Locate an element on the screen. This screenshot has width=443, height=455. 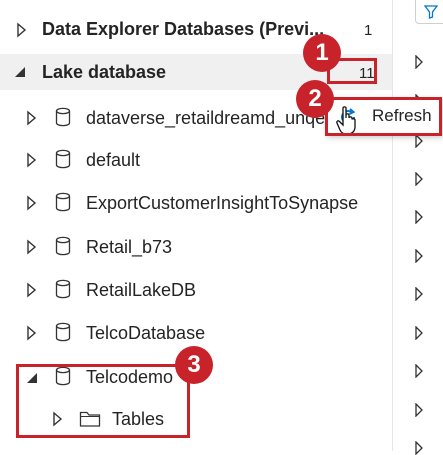
tree-node-database: RetailLakeDB is located at coordinates (196, 290).